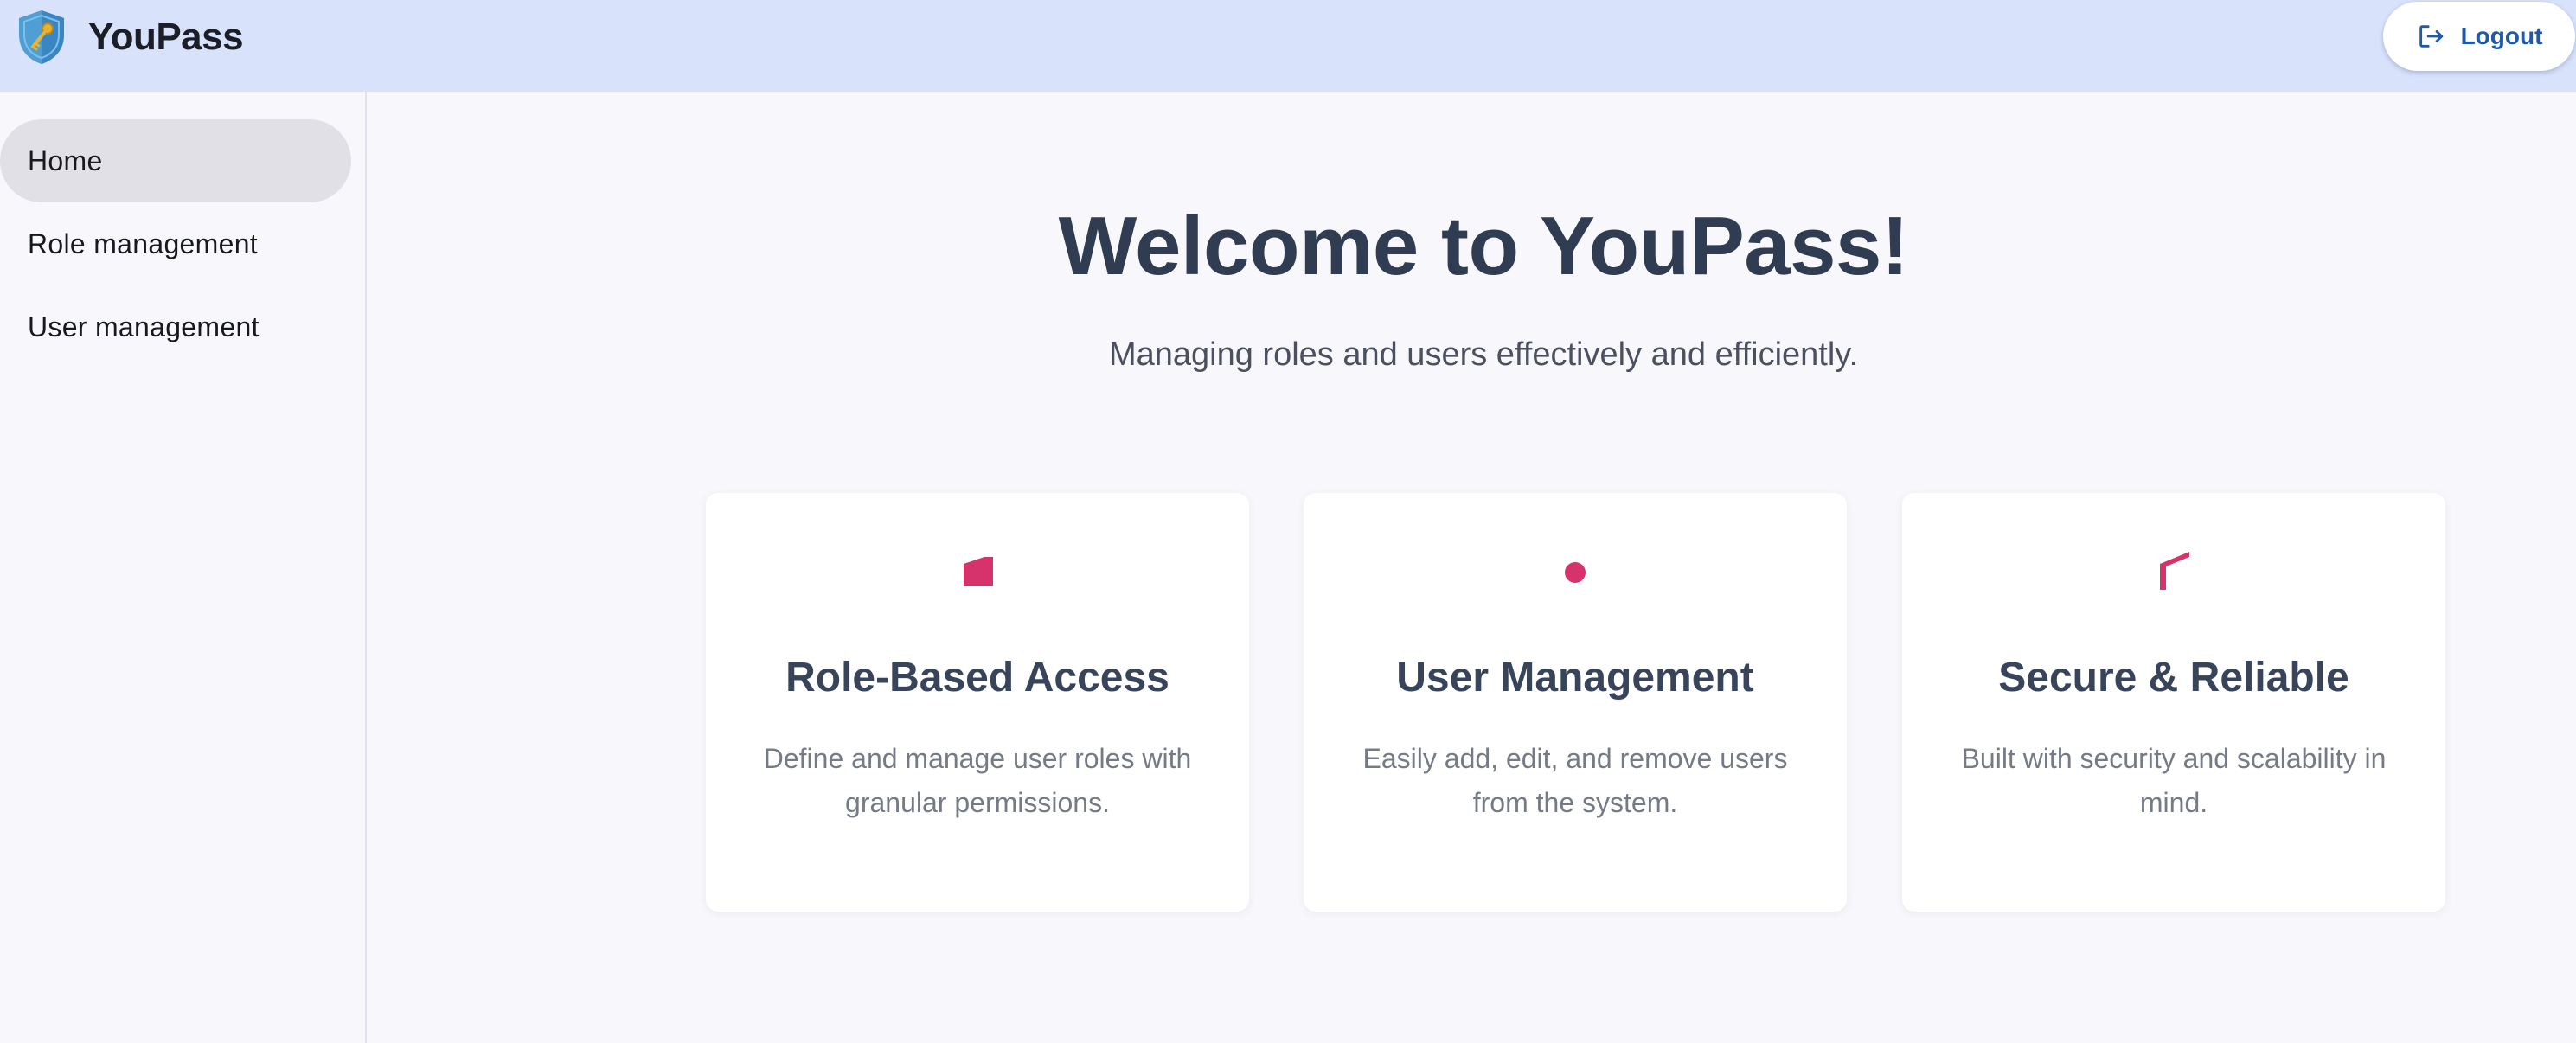 The image size is (2576, 1043). What do you see at coordinates (65, 160) in the screenshot?
I see `sidebar-item-label: Home` at bounding box center [65, 160].